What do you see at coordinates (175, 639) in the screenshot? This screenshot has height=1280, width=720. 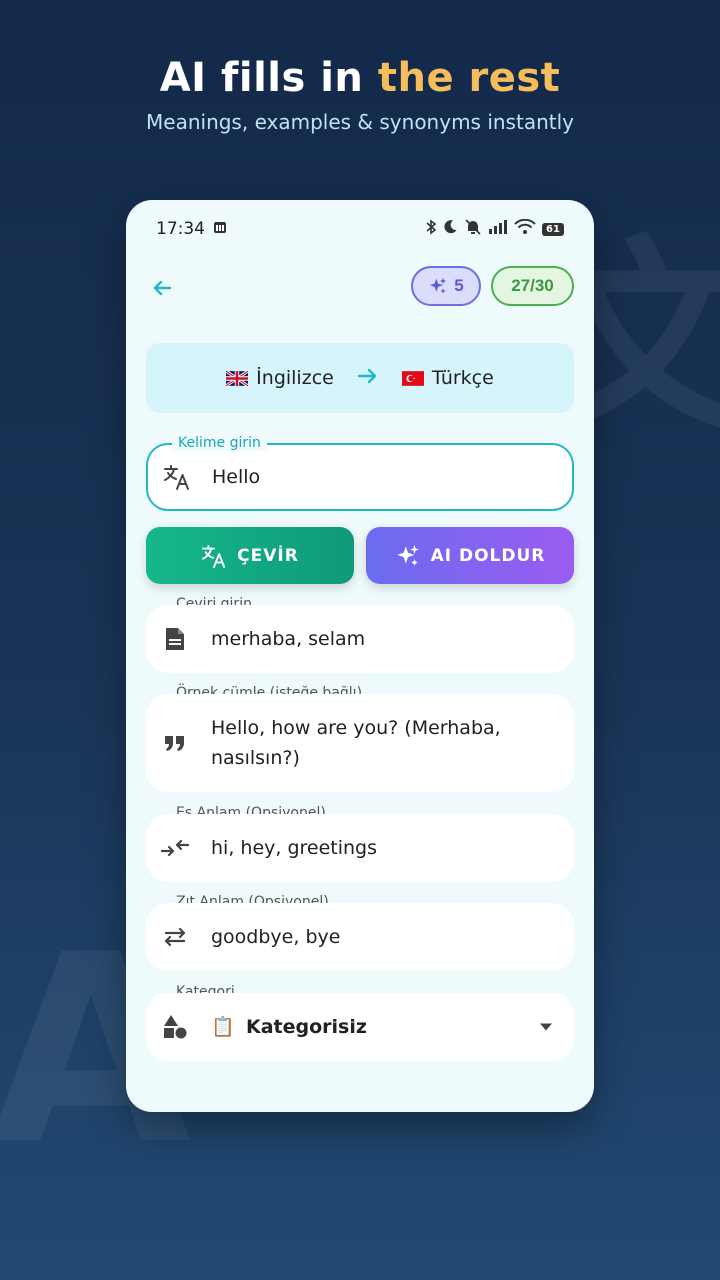 I see `document-icon` at bounding box center [175, 639].